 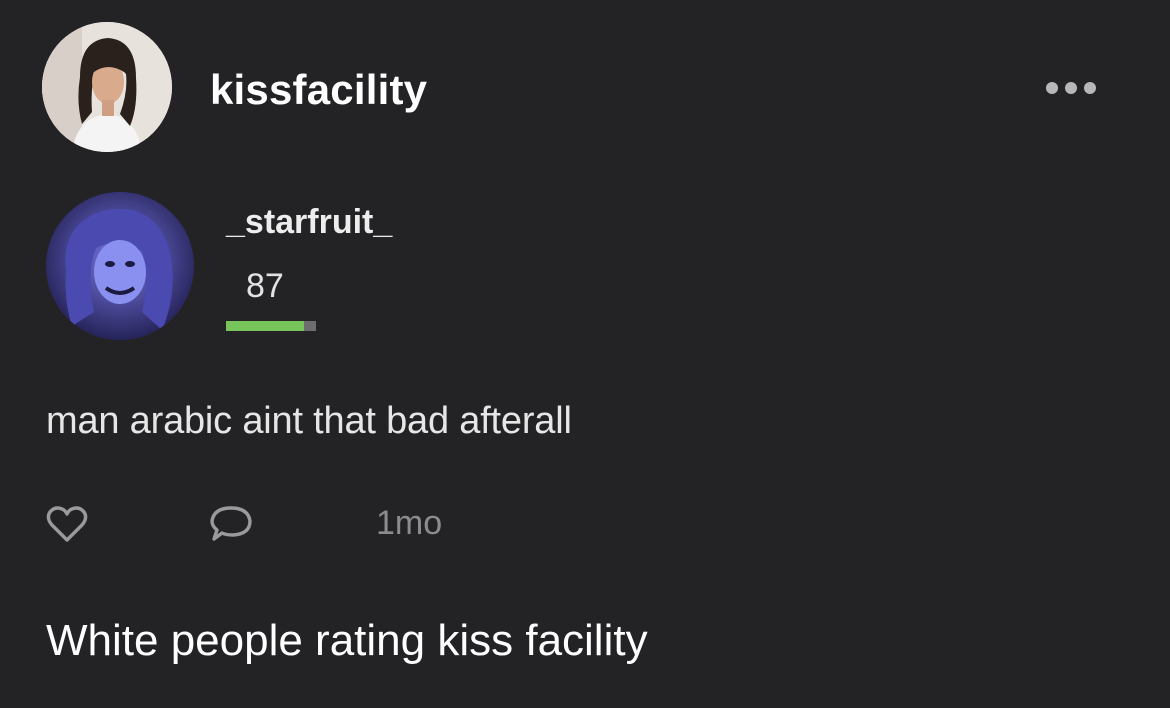 What do you see at coordinates (318, 90) in the screenshot?
I see `author-username: kissfacility` at bounding box center [318, 90].